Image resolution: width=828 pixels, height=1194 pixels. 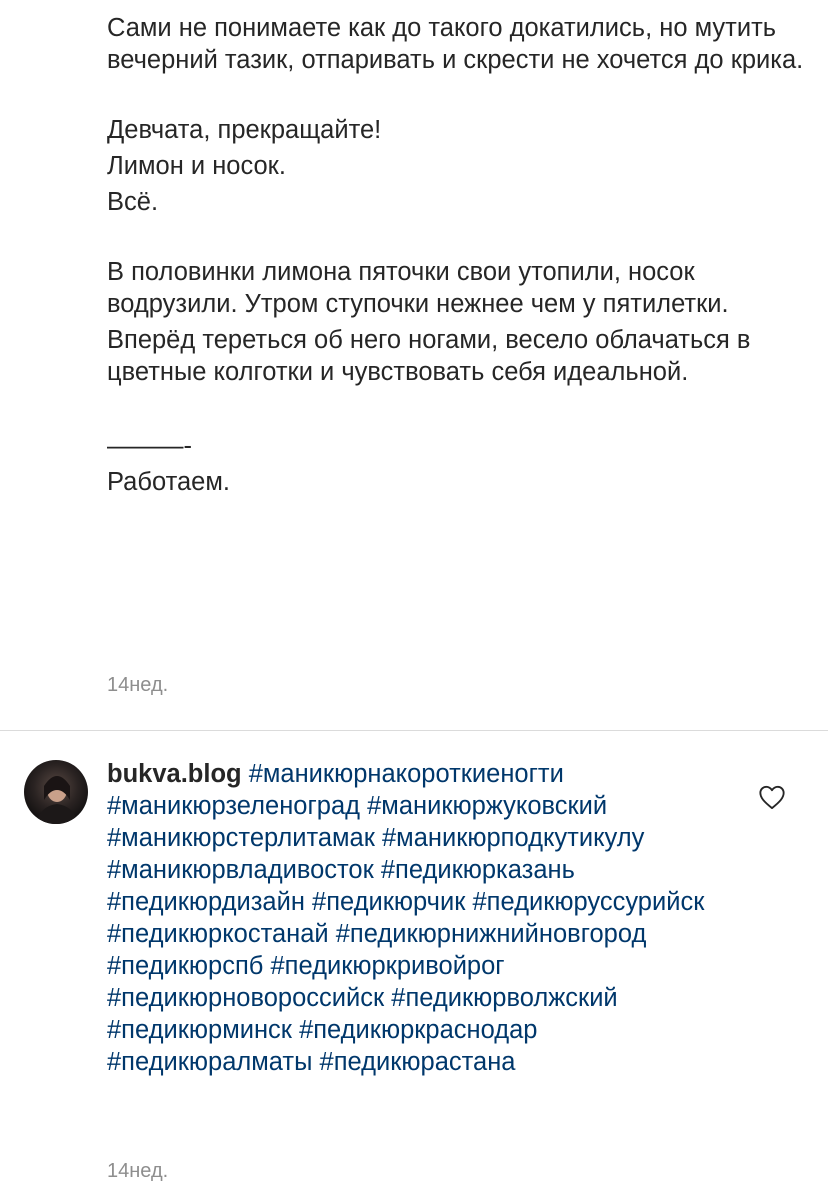 What do you see at coordinates (233, 806) in the screenshot?
I see `hashtag-link: #маникюрзеленоград` at bounding box center [233, 806].